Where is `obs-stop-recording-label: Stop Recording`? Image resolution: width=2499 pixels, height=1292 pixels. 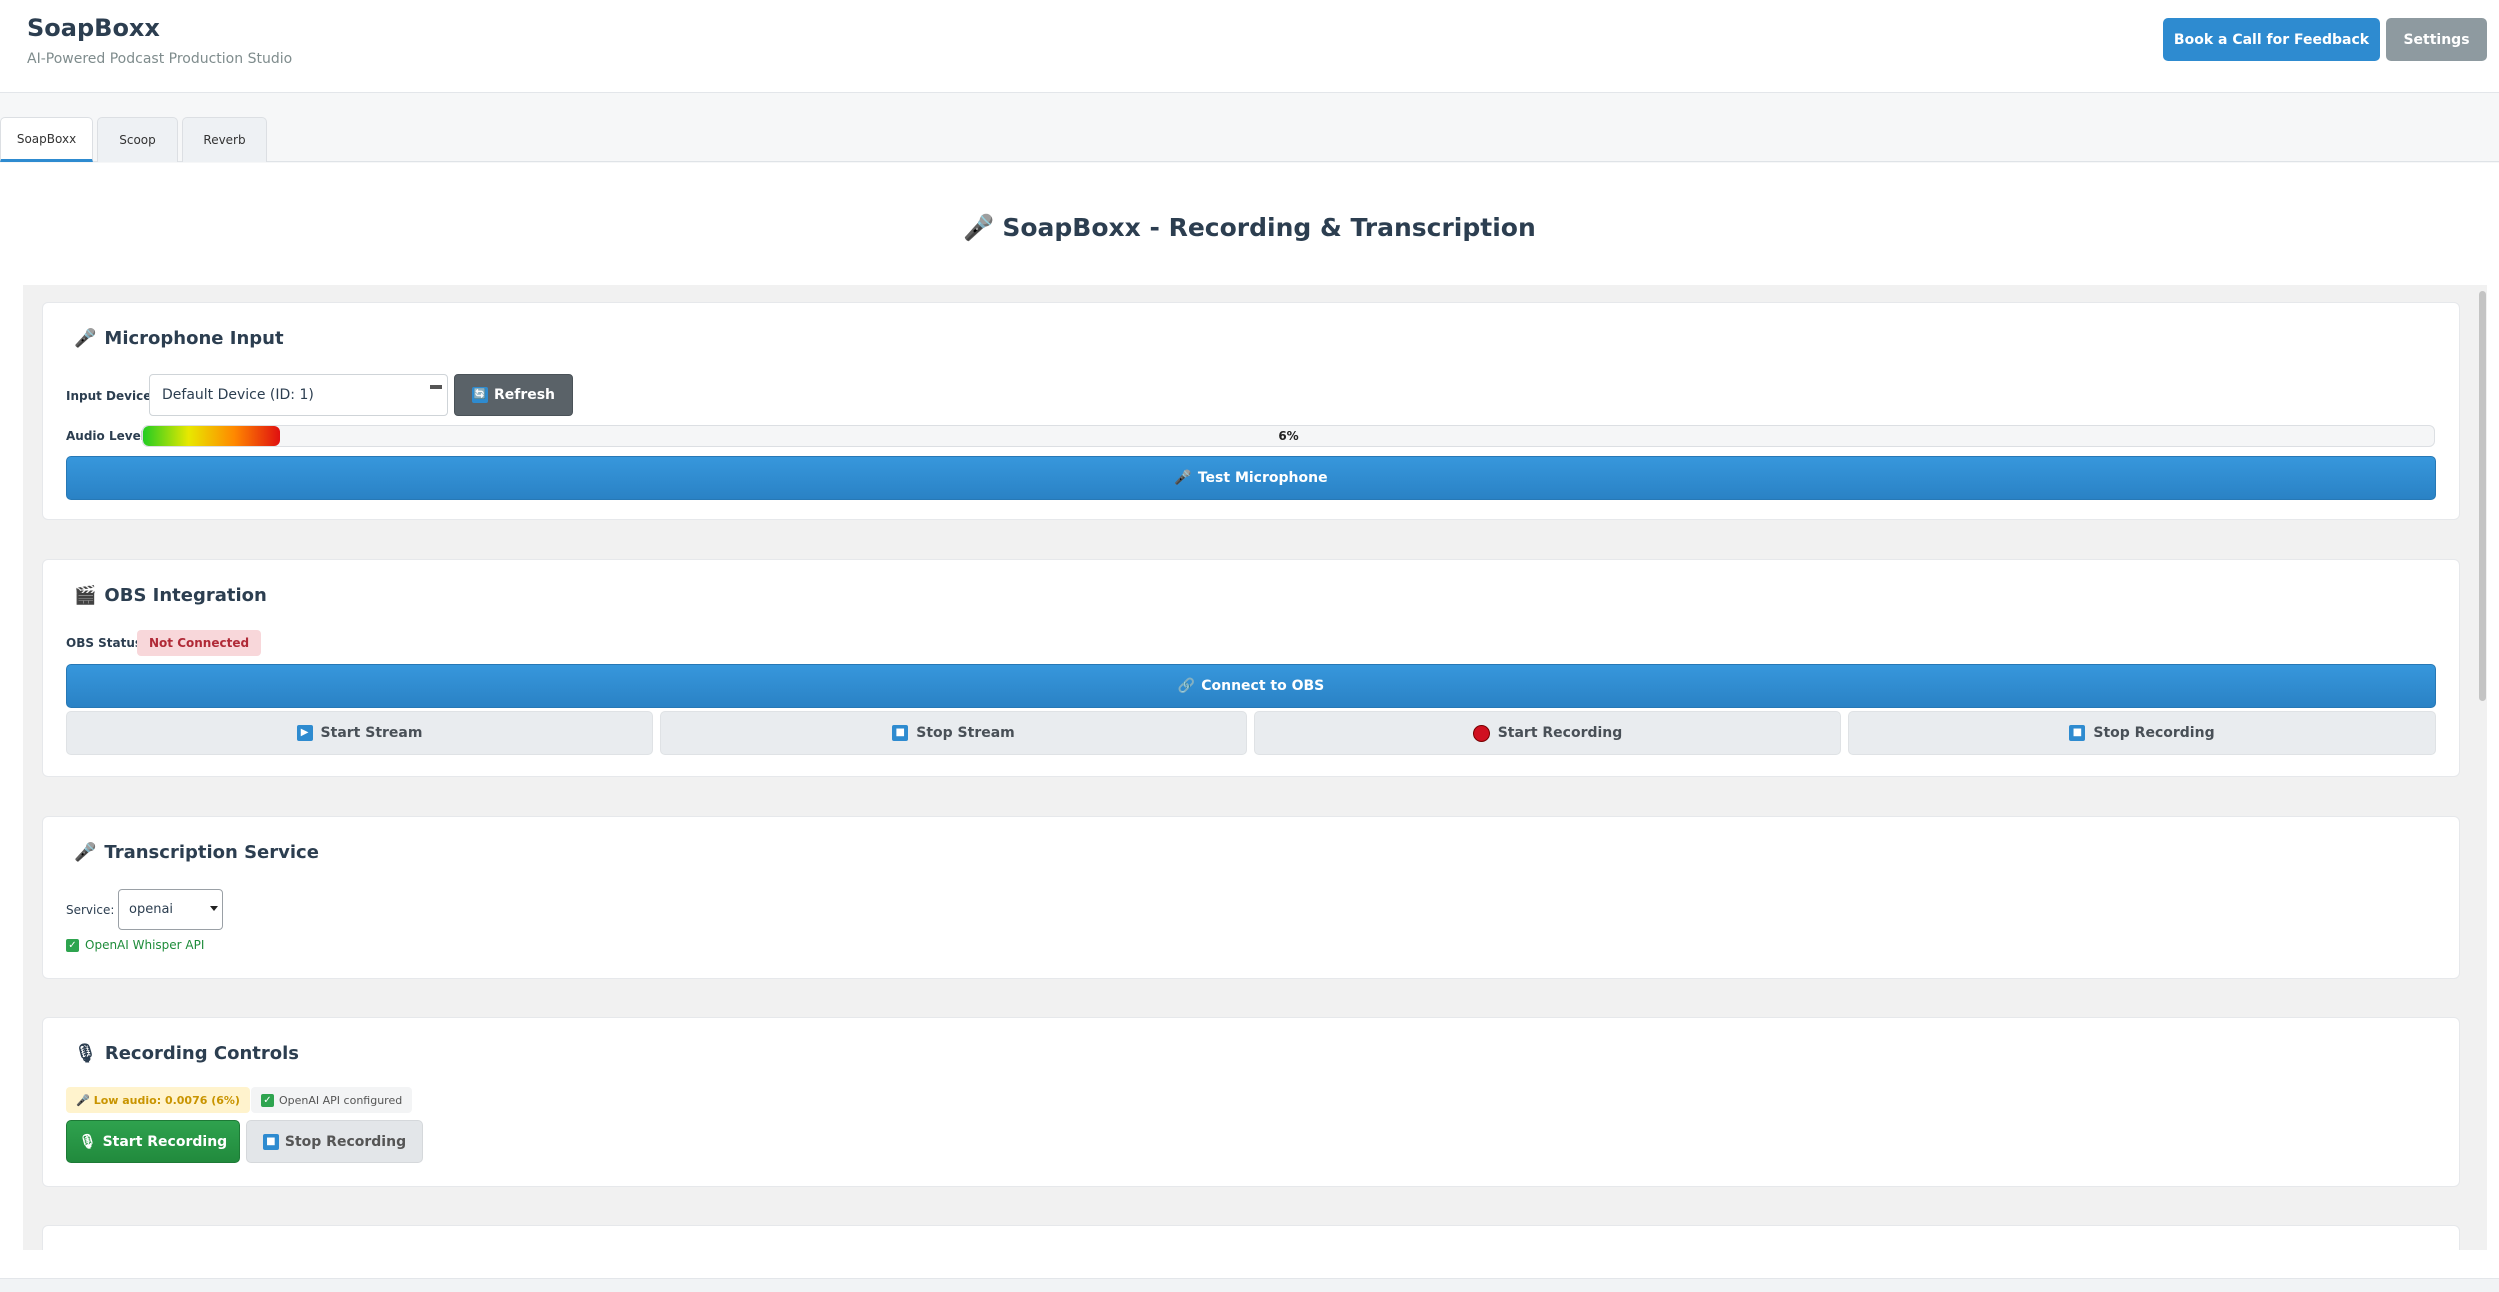
obs-stop-recording-label: Stop Recording is located at coordinates (2154, 733).